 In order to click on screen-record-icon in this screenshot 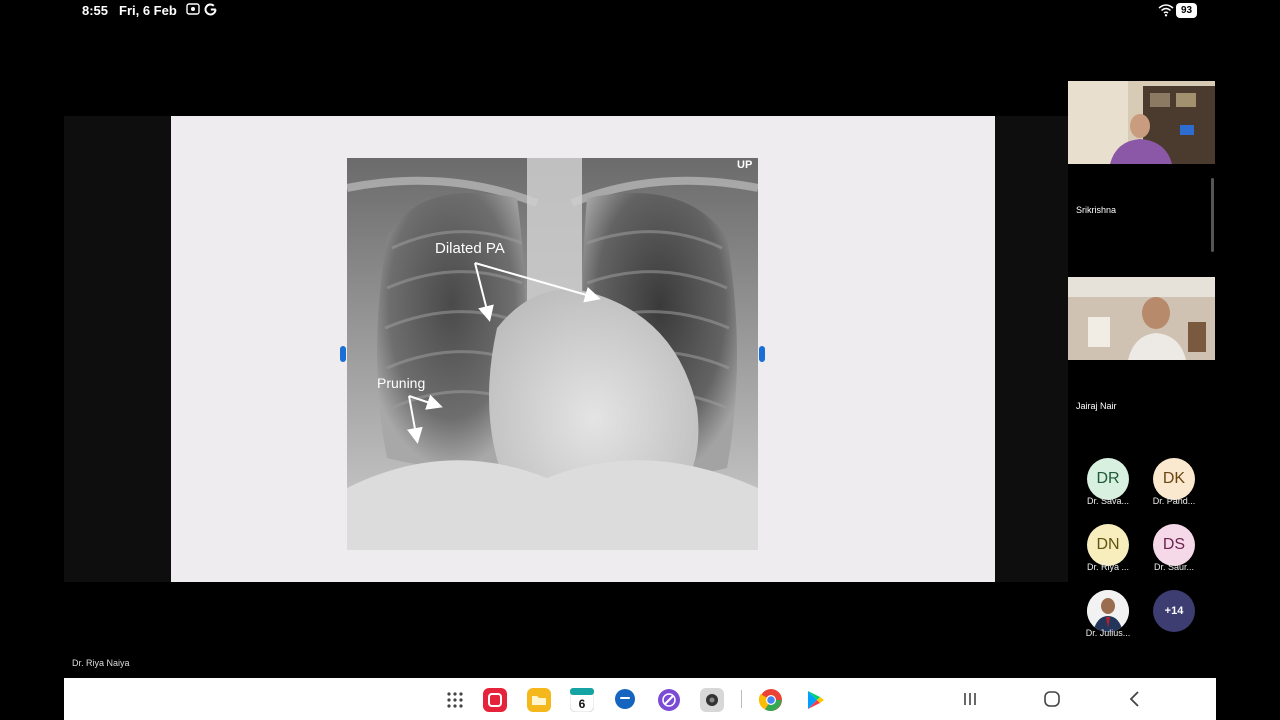, I will do `click(193, 10)`.